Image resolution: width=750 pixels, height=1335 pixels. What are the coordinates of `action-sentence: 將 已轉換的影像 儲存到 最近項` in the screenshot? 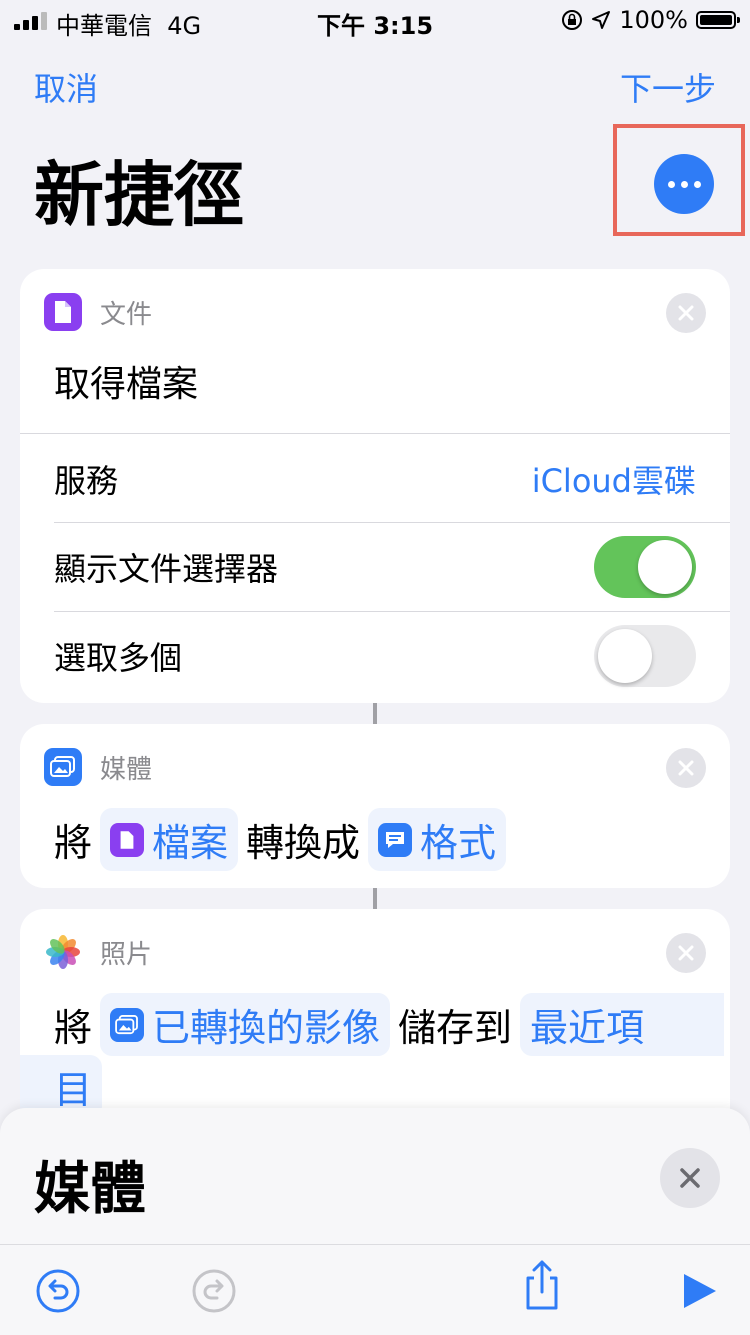 It's located at (389, 1024).